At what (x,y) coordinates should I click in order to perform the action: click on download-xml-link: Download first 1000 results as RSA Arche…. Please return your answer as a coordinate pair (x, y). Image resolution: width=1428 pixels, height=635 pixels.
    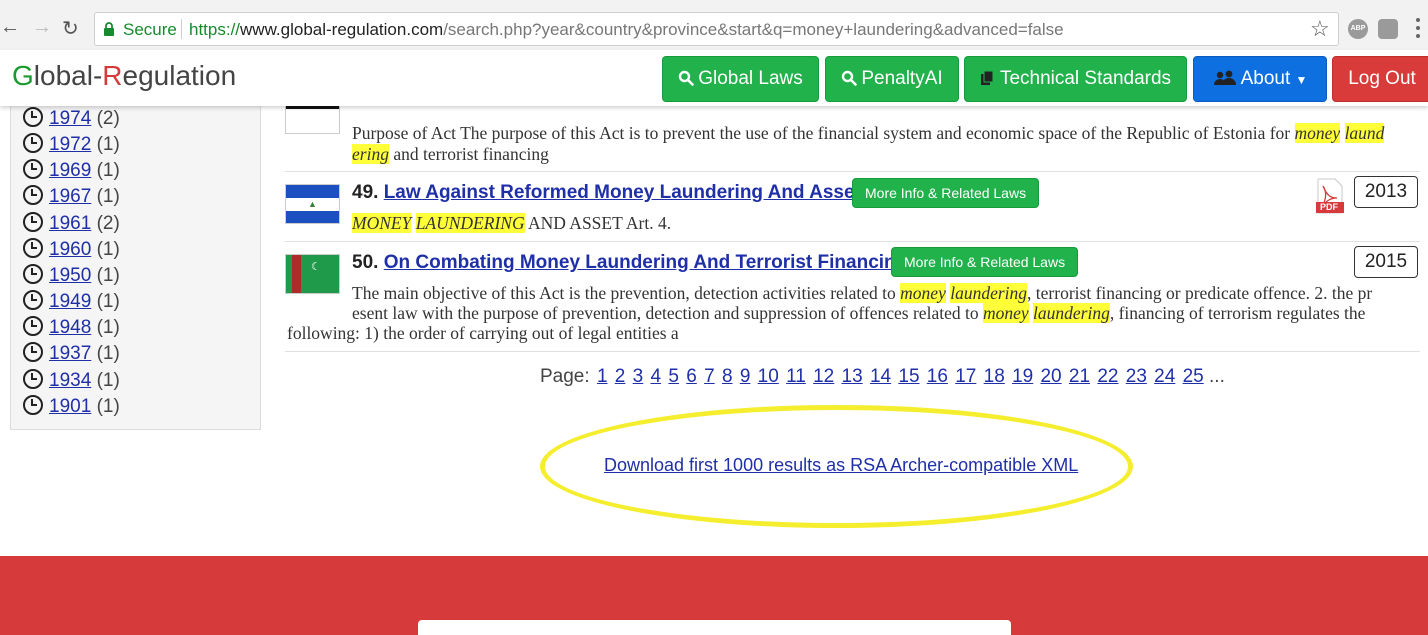
    Looking at the image, I should click on (841, 465).